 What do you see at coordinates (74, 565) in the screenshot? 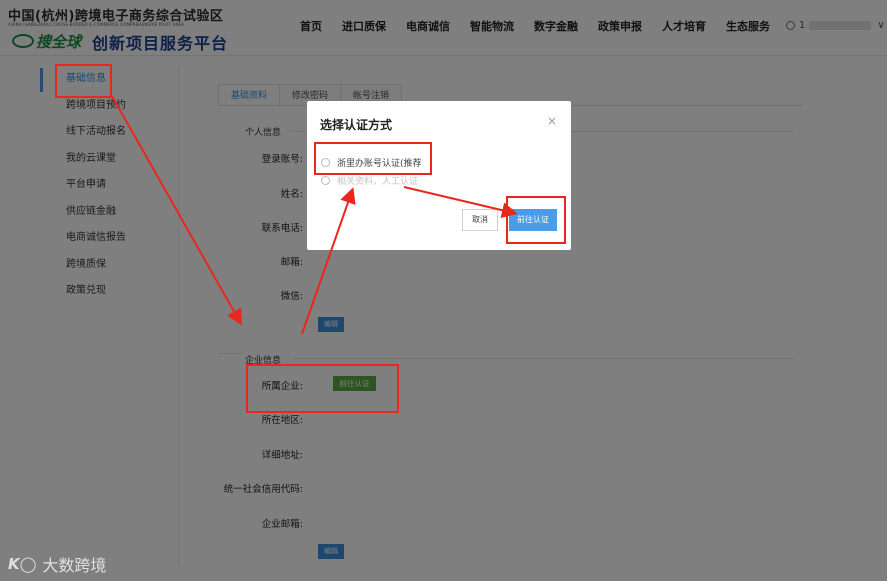
I see `watermark-text: 大数跨境` at bounding box center [74, 565].